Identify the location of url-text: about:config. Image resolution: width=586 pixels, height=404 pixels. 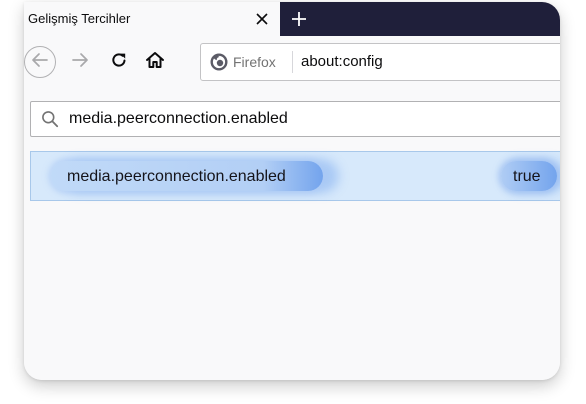
(342, 61).